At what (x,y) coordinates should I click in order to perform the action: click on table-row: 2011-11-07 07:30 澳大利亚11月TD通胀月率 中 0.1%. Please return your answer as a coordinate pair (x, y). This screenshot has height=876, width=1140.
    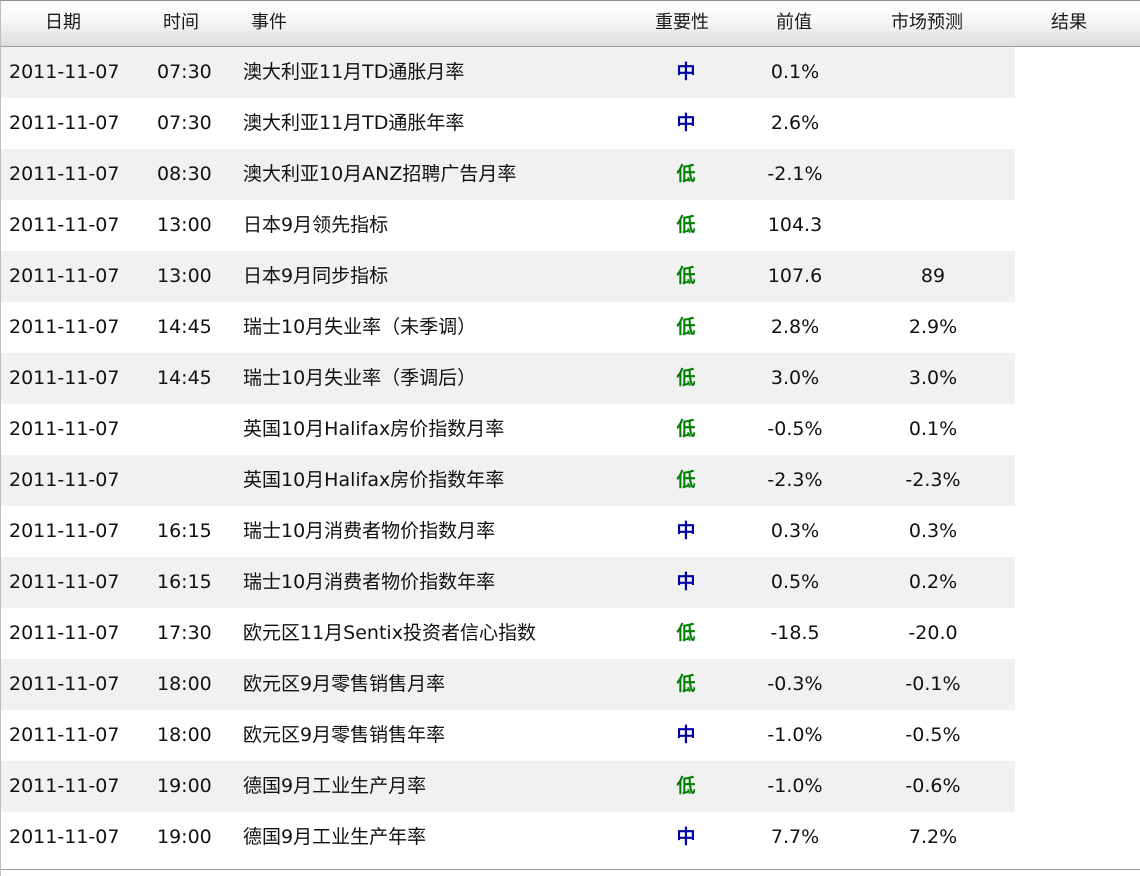
    Looking at the image, I should click on (508, 72).